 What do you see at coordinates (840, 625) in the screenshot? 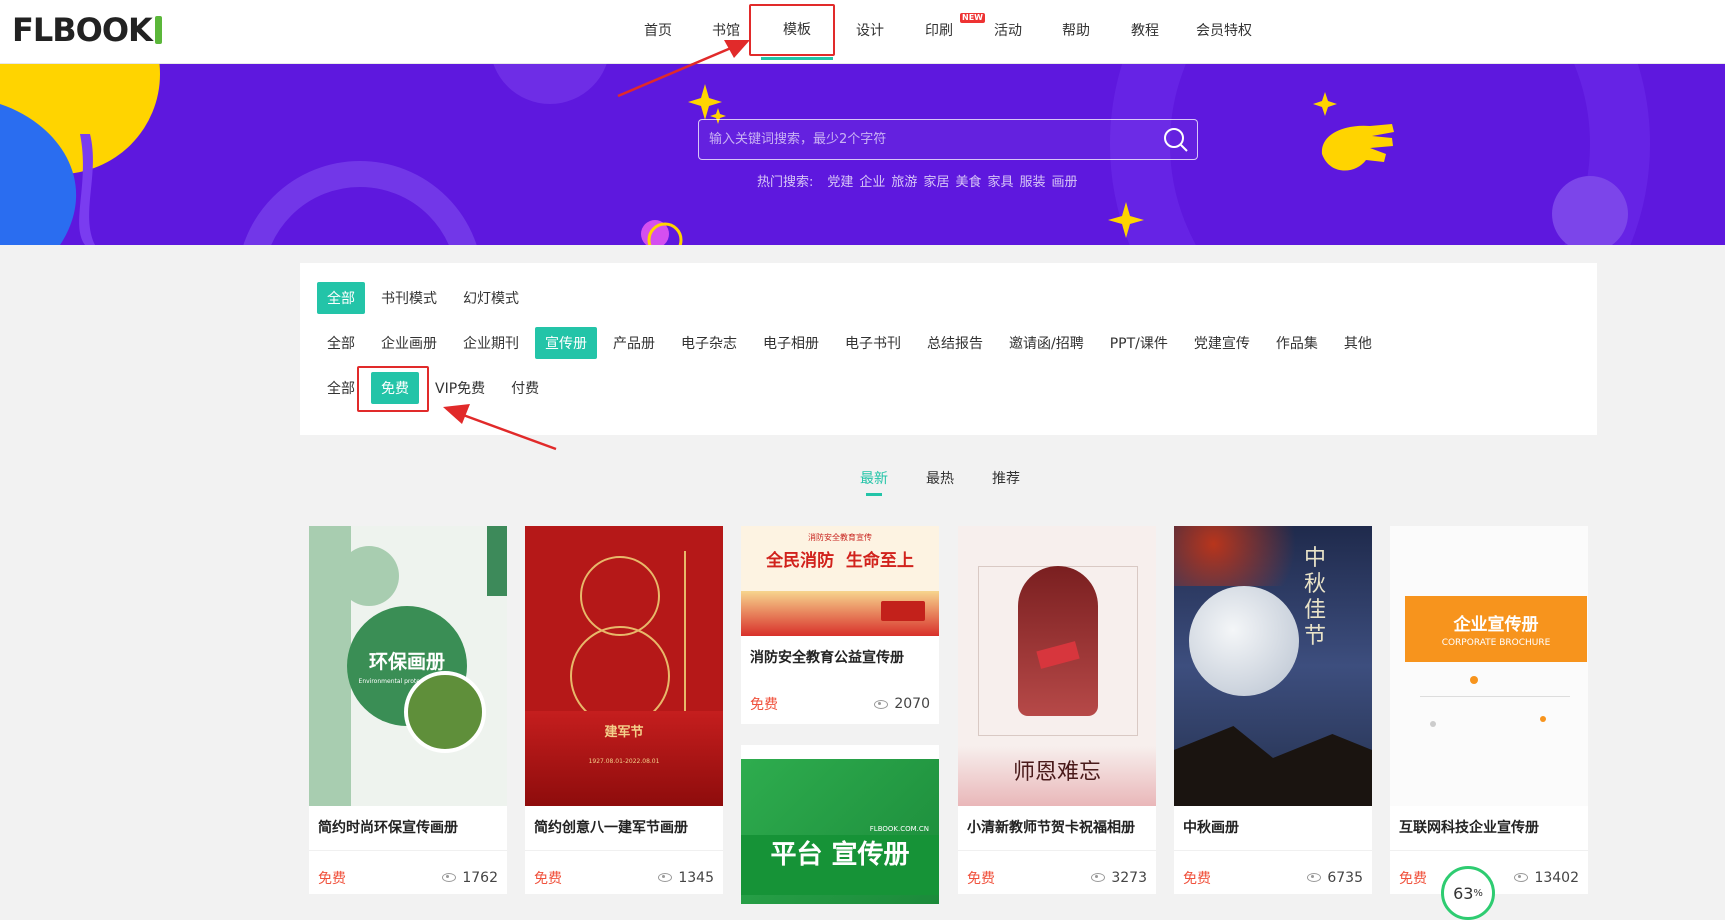
I see `template-card: 消防安全教育宣传 全民消防 生命至上 消防安全教育公益宣传册 免费 2070` at bounding box center [840, 625].